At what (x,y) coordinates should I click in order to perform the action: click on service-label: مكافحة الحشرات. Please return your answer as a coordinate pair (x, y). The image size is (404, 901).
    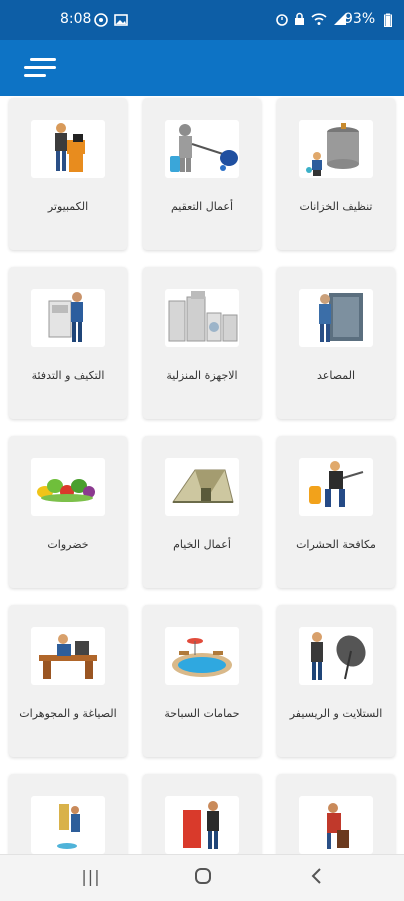
    Looking at the image, I should click on (336, 544).